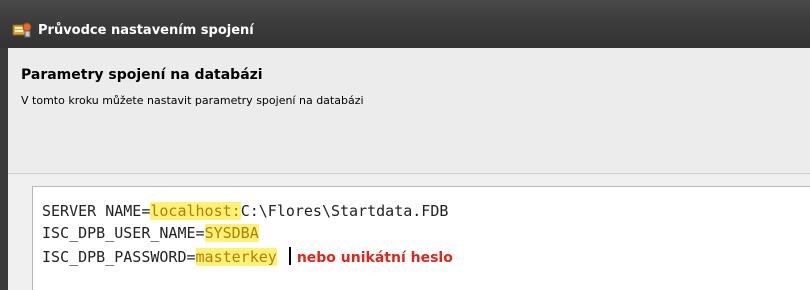 This screenshot has height=290, width=810. I want to click on user-name-key: ISC_DPB_USER_NAME=, so click(123, 233).